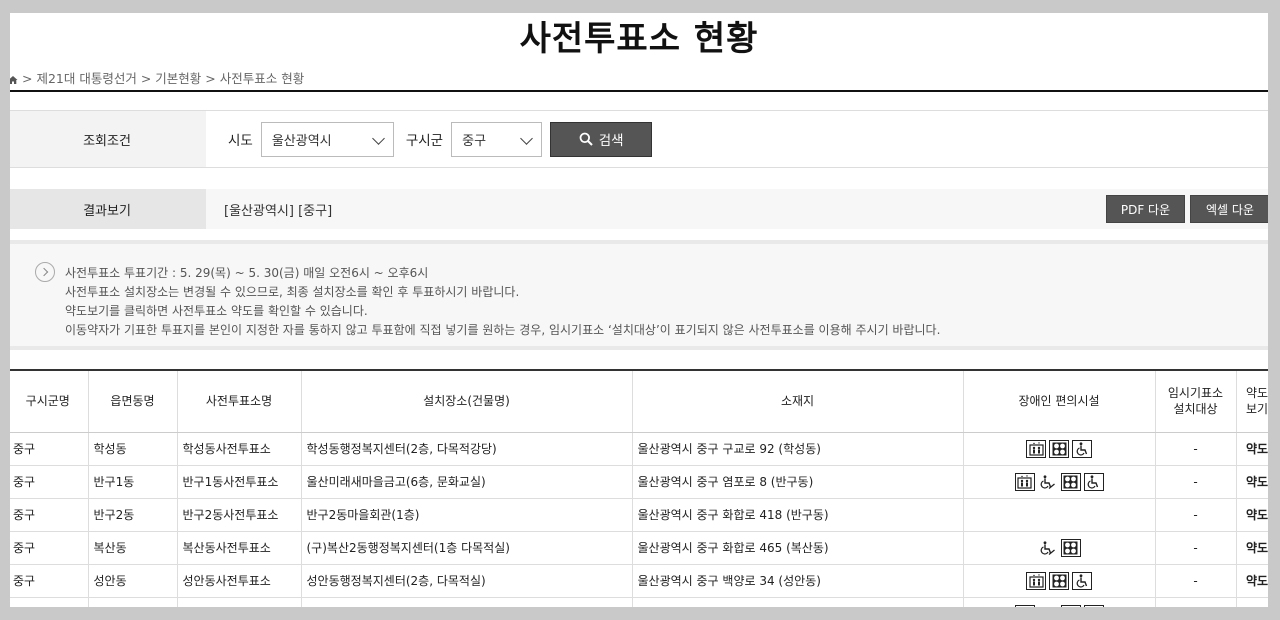 This screenshot has width=1280, height=620. I want to click on col-header-place: 설치장소(건물명), so click(467, 401).